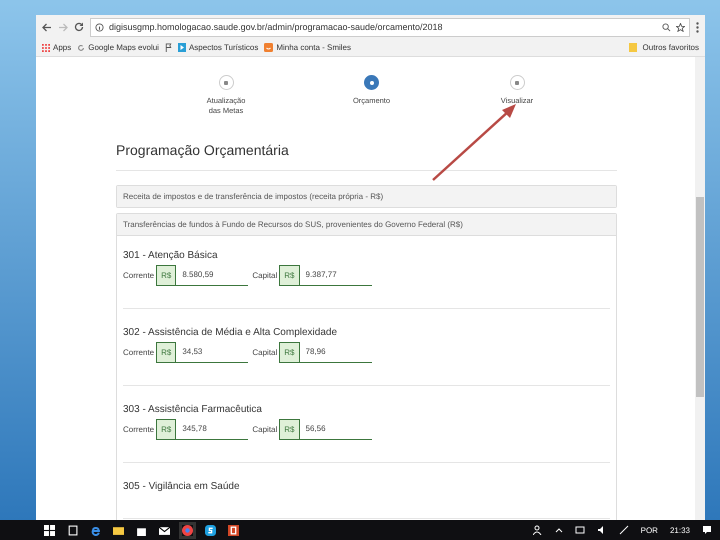 The height and width of the screenshot is (540, 720). Describe the element at coordinates (99, 27) in the screenshot. I see `info-icon` at that location.